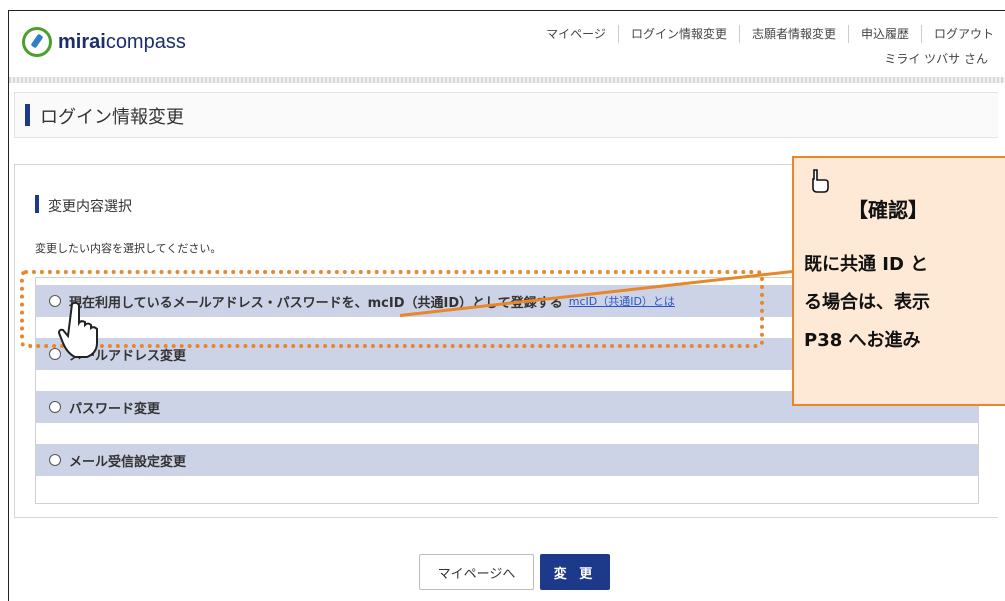 The image size is (1005, 601). I want to click on top-nav: マイページ ログイン情報変更 志願者情報変更 申込履歴 ログアウト, so click(769, 34).